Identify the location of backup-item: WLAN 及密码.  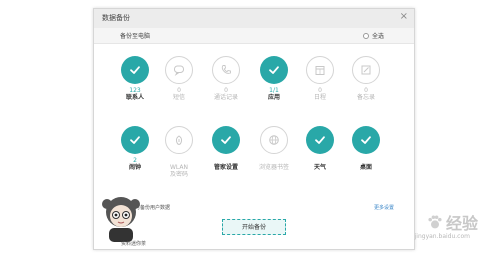
(179, 152).